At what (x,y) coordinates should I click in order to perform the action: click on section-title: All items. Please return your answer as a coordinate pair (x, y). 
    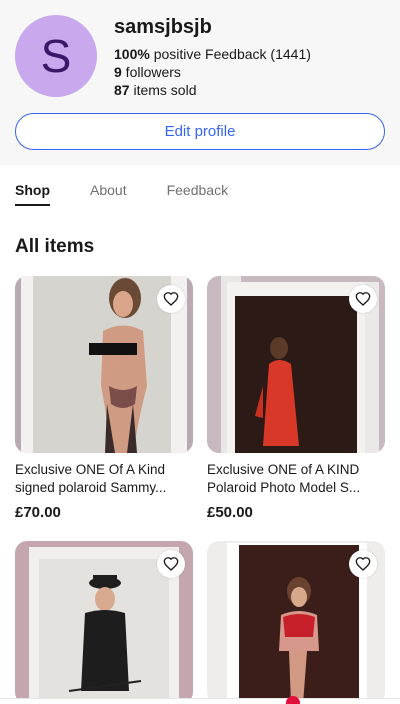
    Looking at the image, I should click on (55, 246).